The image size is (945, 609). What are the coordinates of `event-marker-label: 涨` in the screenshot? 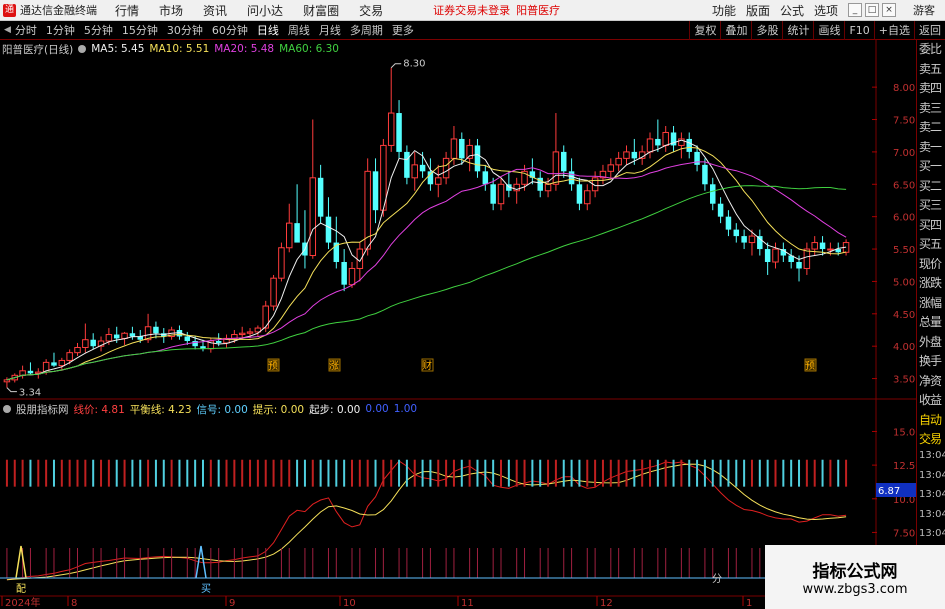 It's located at (334, 366).